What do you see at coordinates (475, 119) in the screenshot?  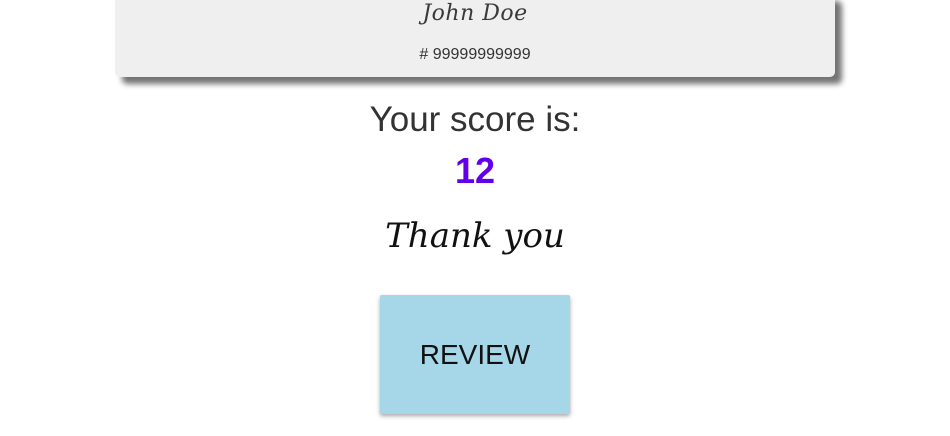 I see `score-label: Your score is:` at bounding box center [475, 119].